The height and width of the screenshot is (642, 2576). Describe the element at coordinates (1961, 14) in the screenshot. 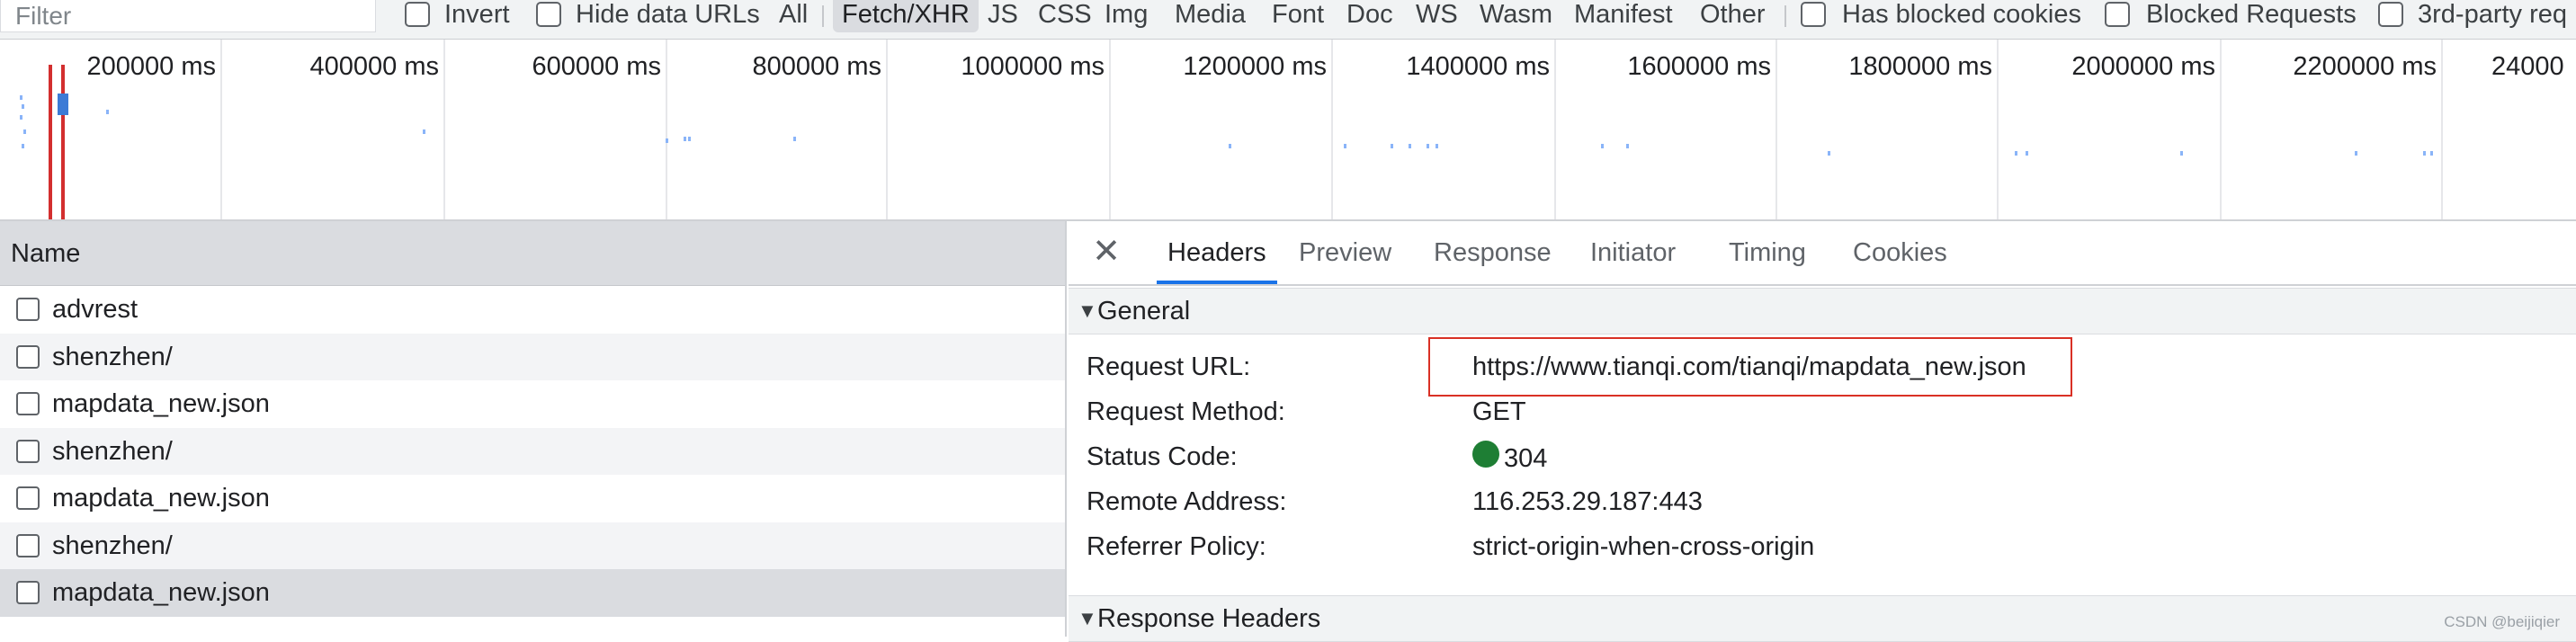

I see `has-blocked-cookies-label: Has blocked cookies` at that location.